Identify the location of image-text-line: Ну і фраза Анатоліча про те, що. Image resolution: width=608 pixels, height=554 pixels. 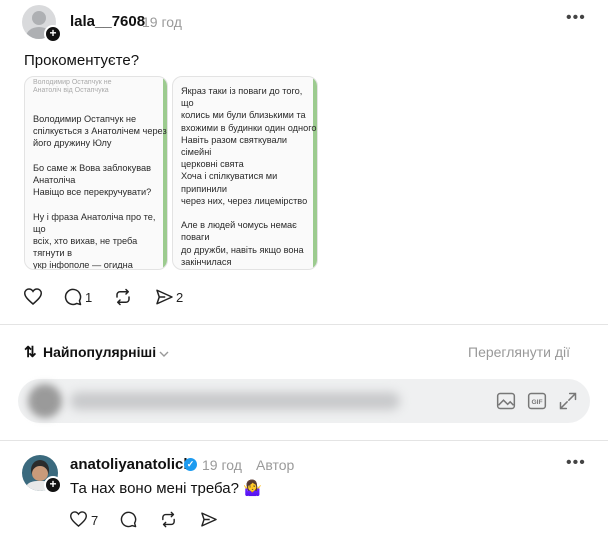
(94, 222).